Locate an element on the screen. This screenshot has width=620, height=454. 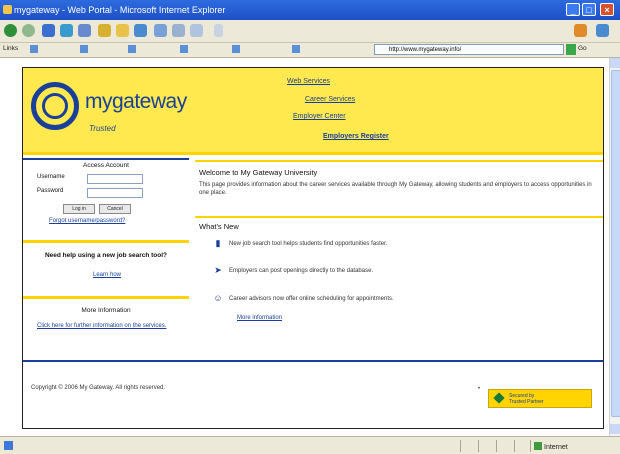
more-info-feature-link: More information is located at coordinates (259, 318).